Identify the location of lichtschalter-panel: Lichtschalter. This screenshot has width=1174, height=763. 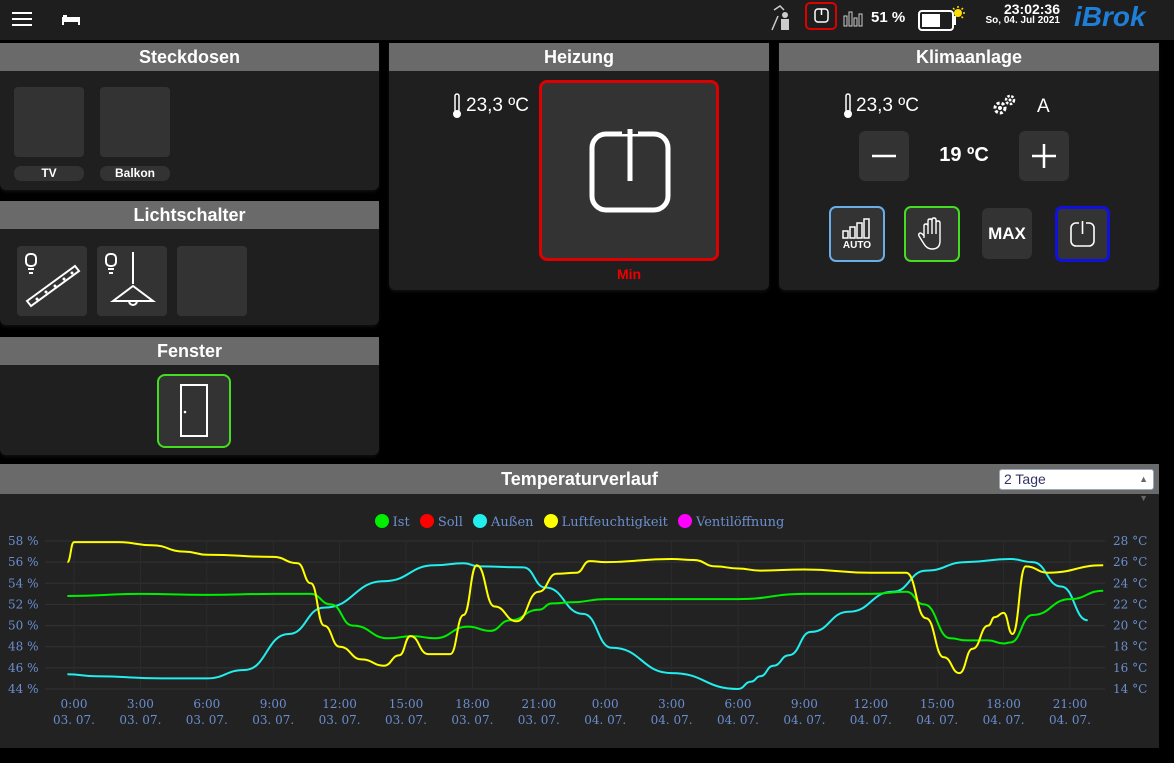
(189, 263).